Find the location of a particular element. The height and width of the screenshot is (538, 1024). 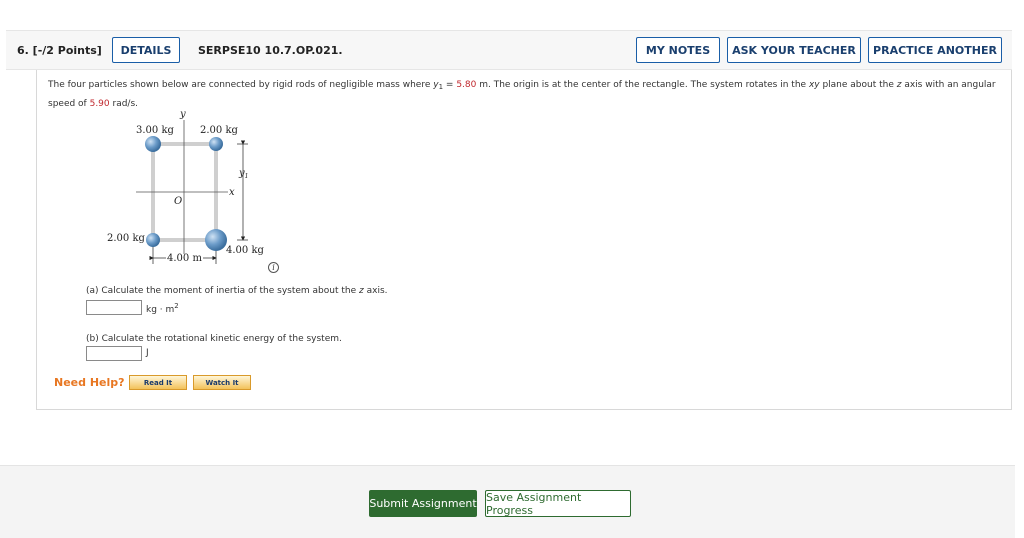

part-b-unit: J is located at coordinates (147, 353).